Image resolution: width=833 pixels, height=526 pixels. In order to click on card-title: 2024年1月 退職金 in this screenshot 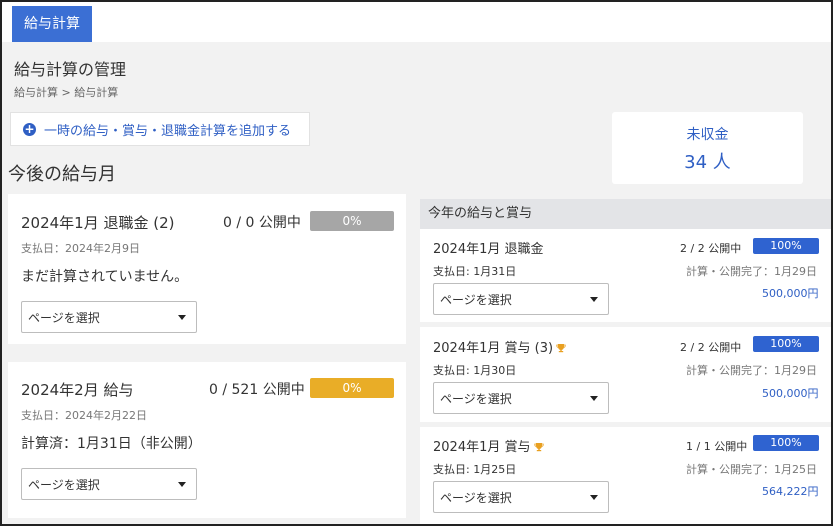, I will do `click(488, 249)`.